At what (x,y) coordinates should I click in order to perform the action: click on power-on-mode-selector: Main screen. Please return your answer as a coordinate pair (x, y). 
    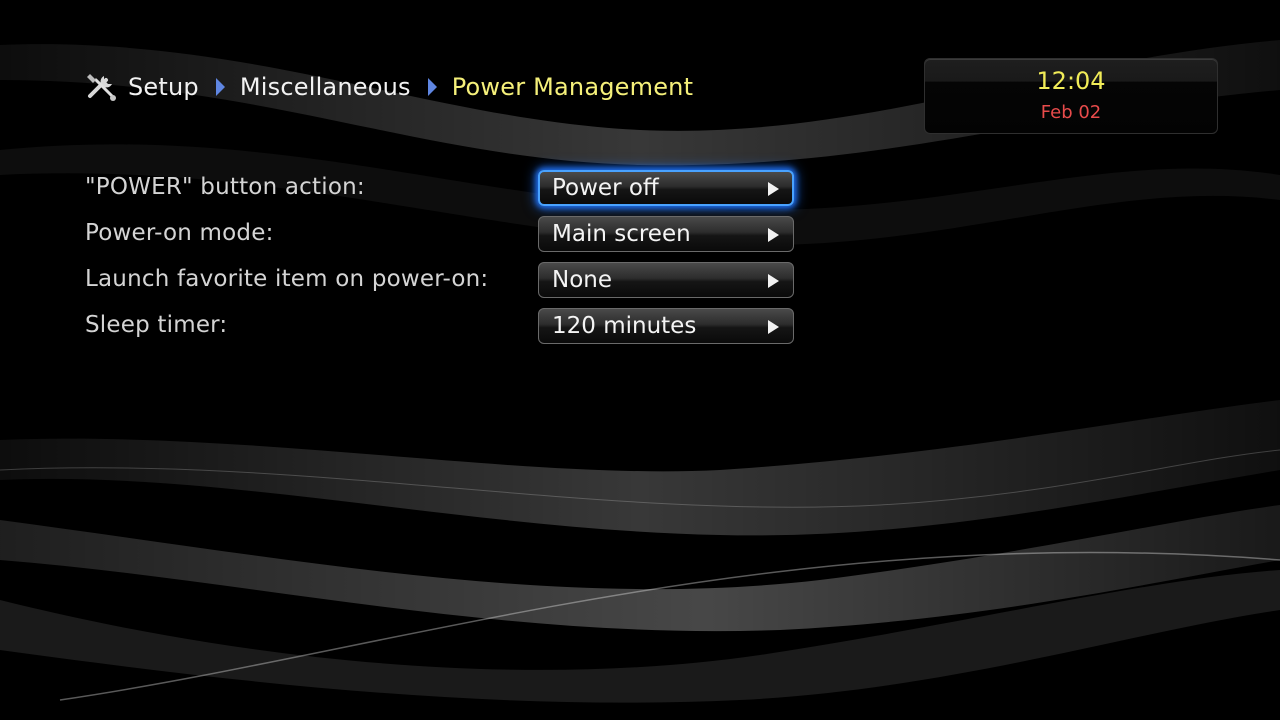
    Looking at the image, I should click on (666, 234).